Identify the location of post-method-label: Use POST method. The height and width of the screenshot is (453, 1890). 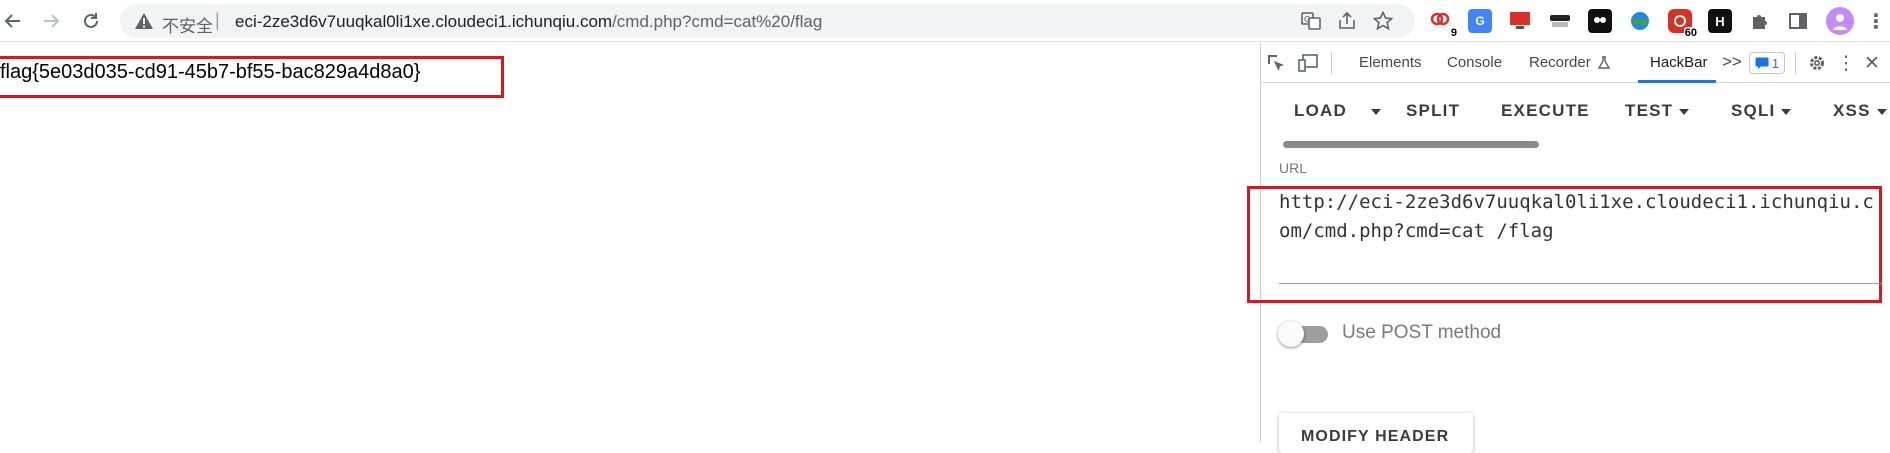
(1421, 333).